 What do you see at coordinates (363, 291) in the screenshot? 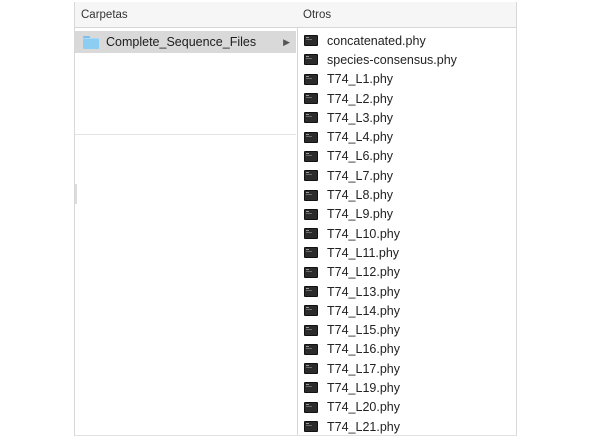
I see `file-item-label: T74_L13.phy` at bounding box center [363, 291].